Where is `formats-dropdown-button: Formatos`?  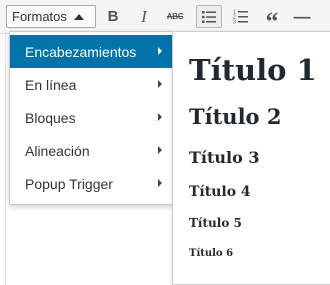
formats-dropdown-button: Formatos is located at coordinates (51, 16).